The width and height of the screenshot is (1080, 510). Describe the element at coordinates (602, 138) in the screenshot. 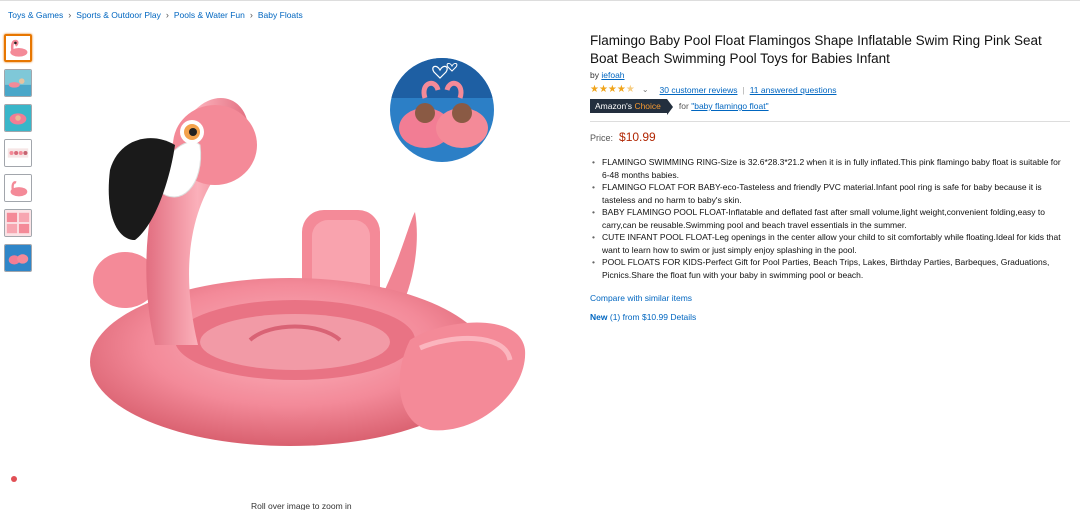

I see `price-label: Price:` at that location.